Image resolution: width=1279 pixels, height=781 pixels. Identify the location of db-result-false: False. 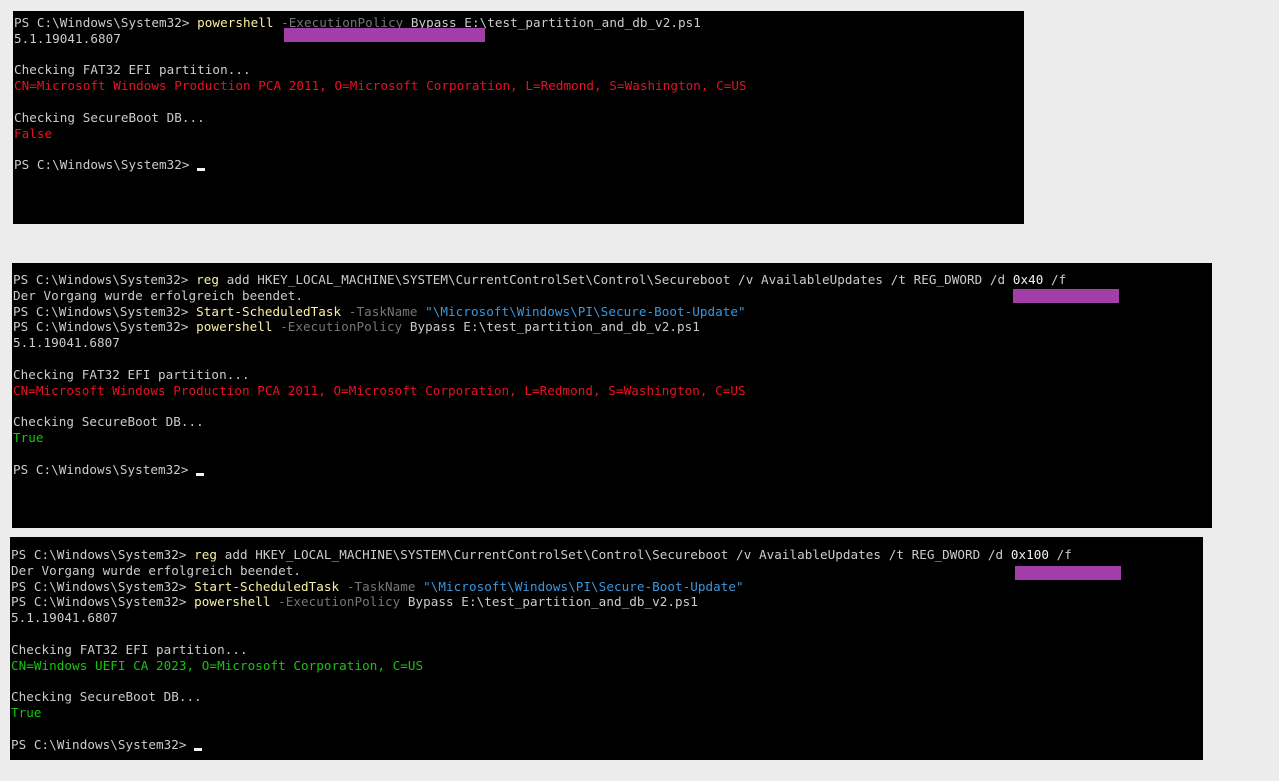
(33, 133).